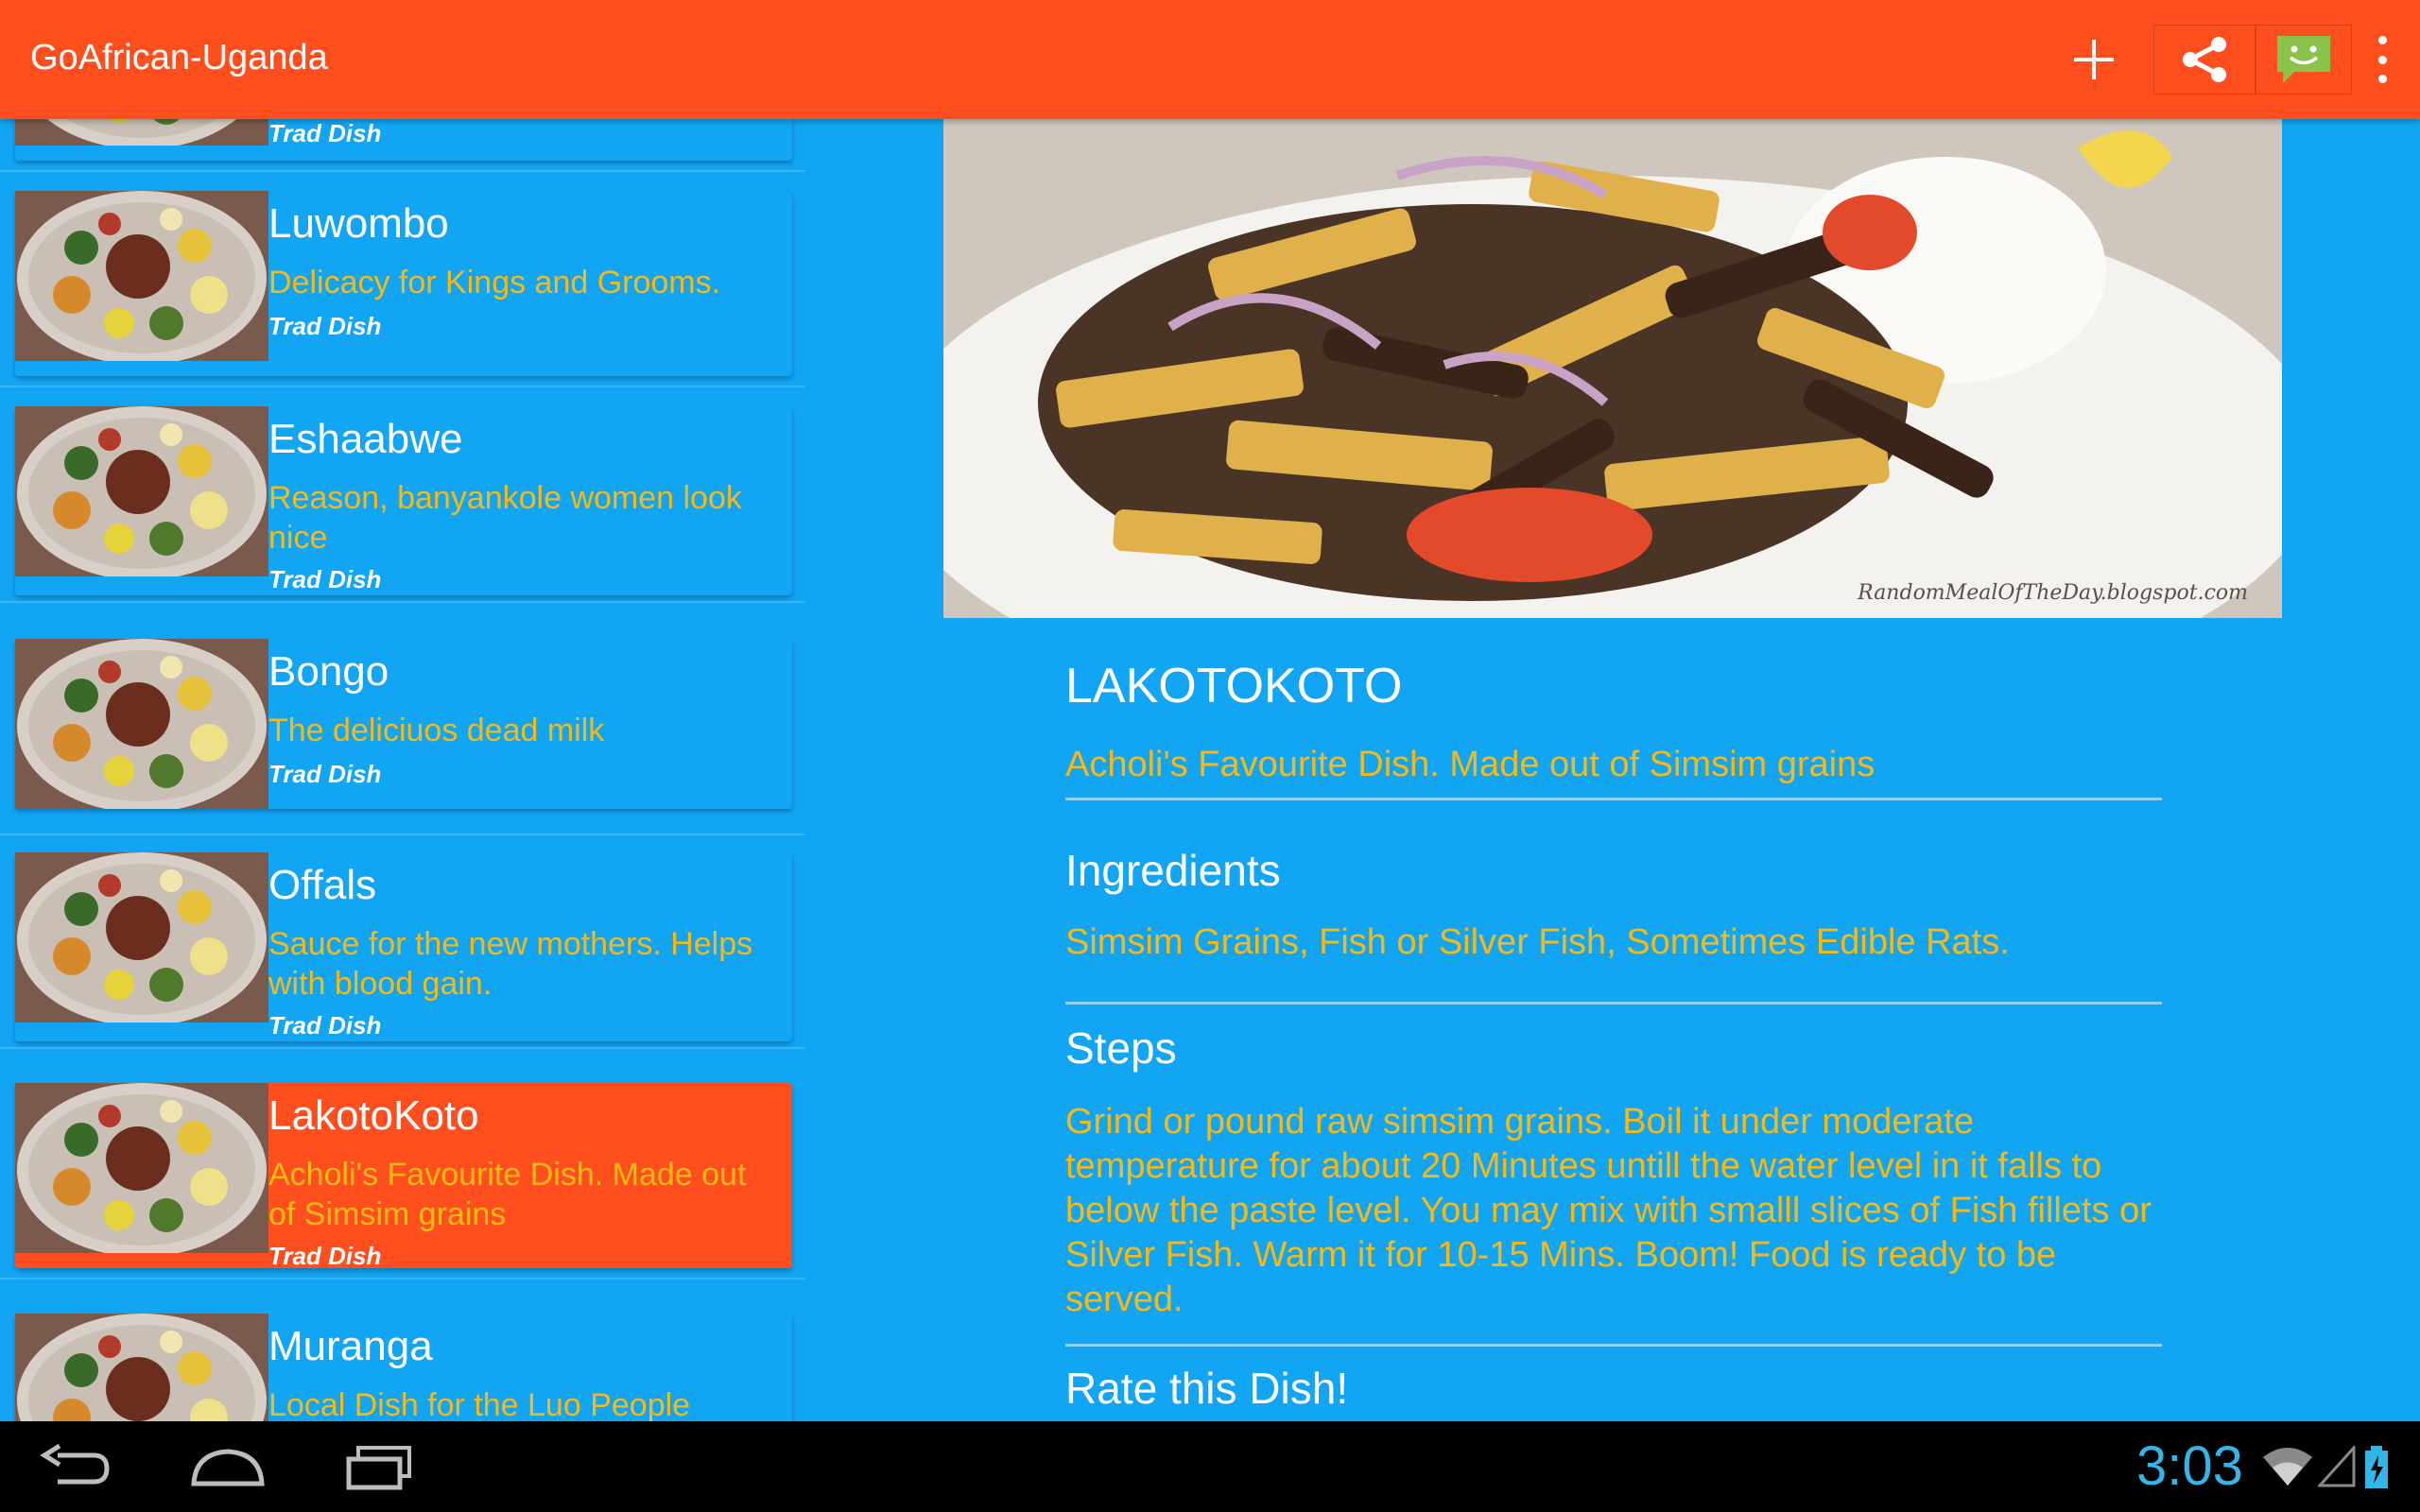 The height and width of the screenshot is (1512, 2420). I want to click on dish-name: LAKOTOKOTO, so click(1234, 686).